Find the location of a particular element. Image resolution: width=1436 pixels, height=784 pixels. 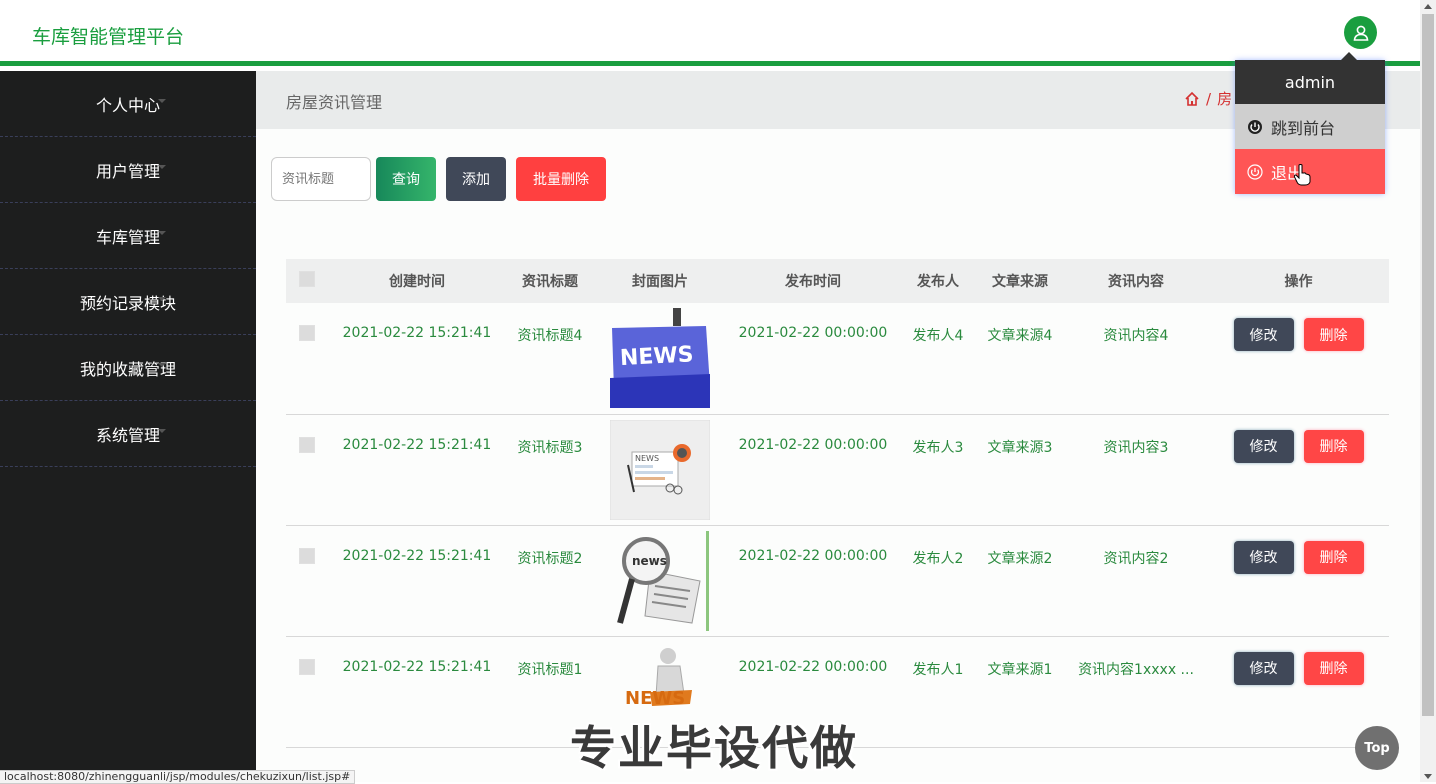

sidebar-item-favorites: 我的收藏管理 is located at coordinates (128, 368).